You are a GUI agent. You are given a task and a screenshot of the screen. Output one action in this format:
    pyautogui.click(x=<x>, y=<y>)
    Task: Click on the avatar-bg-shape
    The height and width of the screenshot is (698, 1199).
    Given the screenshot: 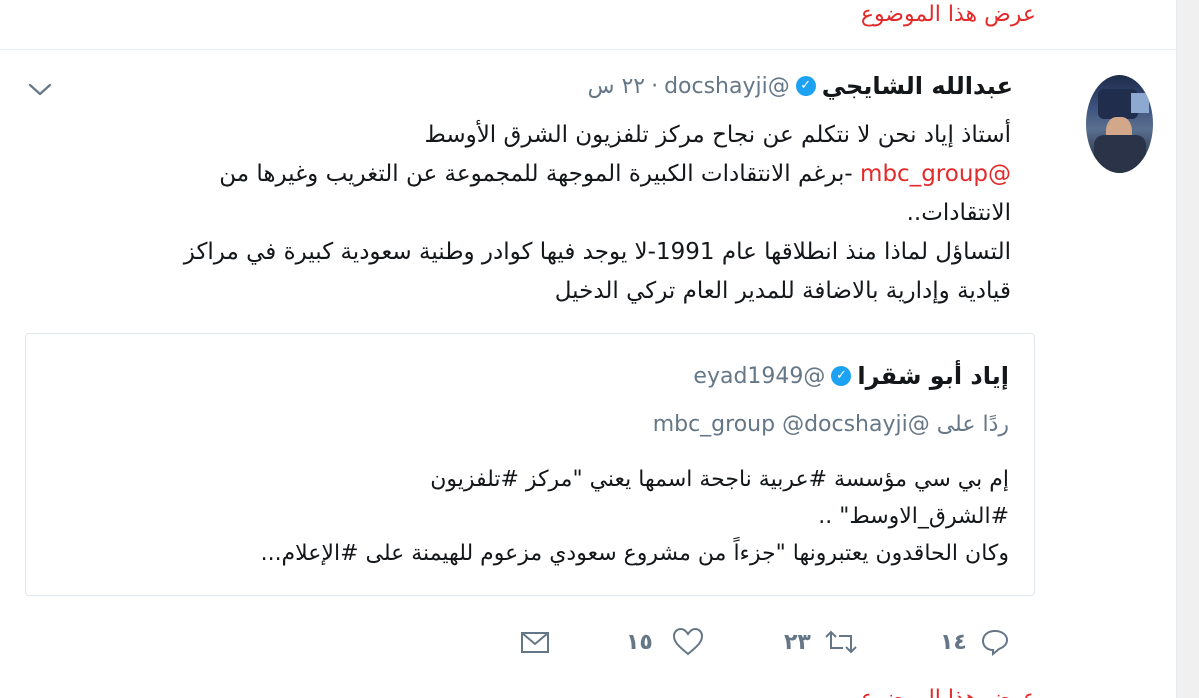 What is the action you would take?
    pyautogui.click(x=1140, y=103)
    